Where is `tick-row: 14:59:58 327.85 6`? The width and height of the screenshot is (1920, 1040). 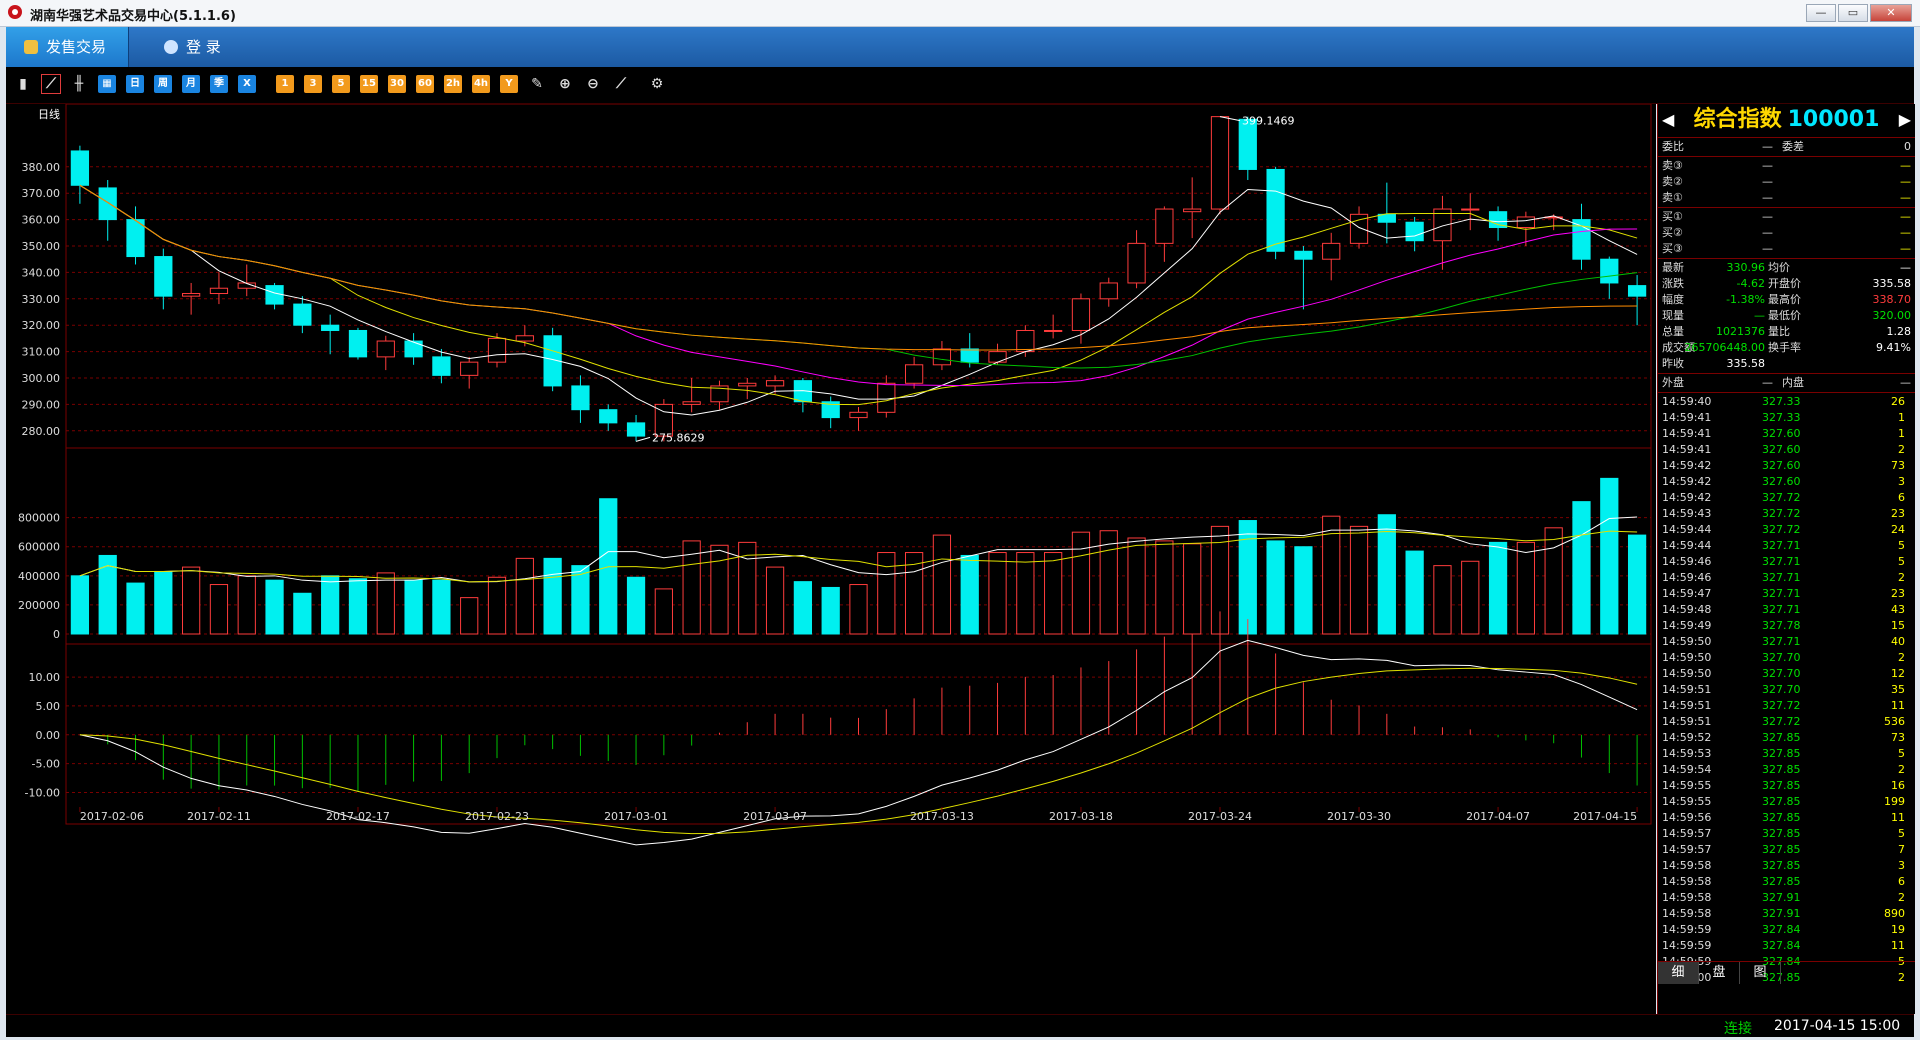
tick-row: 14:59:58 327.85 6 is located at coordinates (1786, 882).